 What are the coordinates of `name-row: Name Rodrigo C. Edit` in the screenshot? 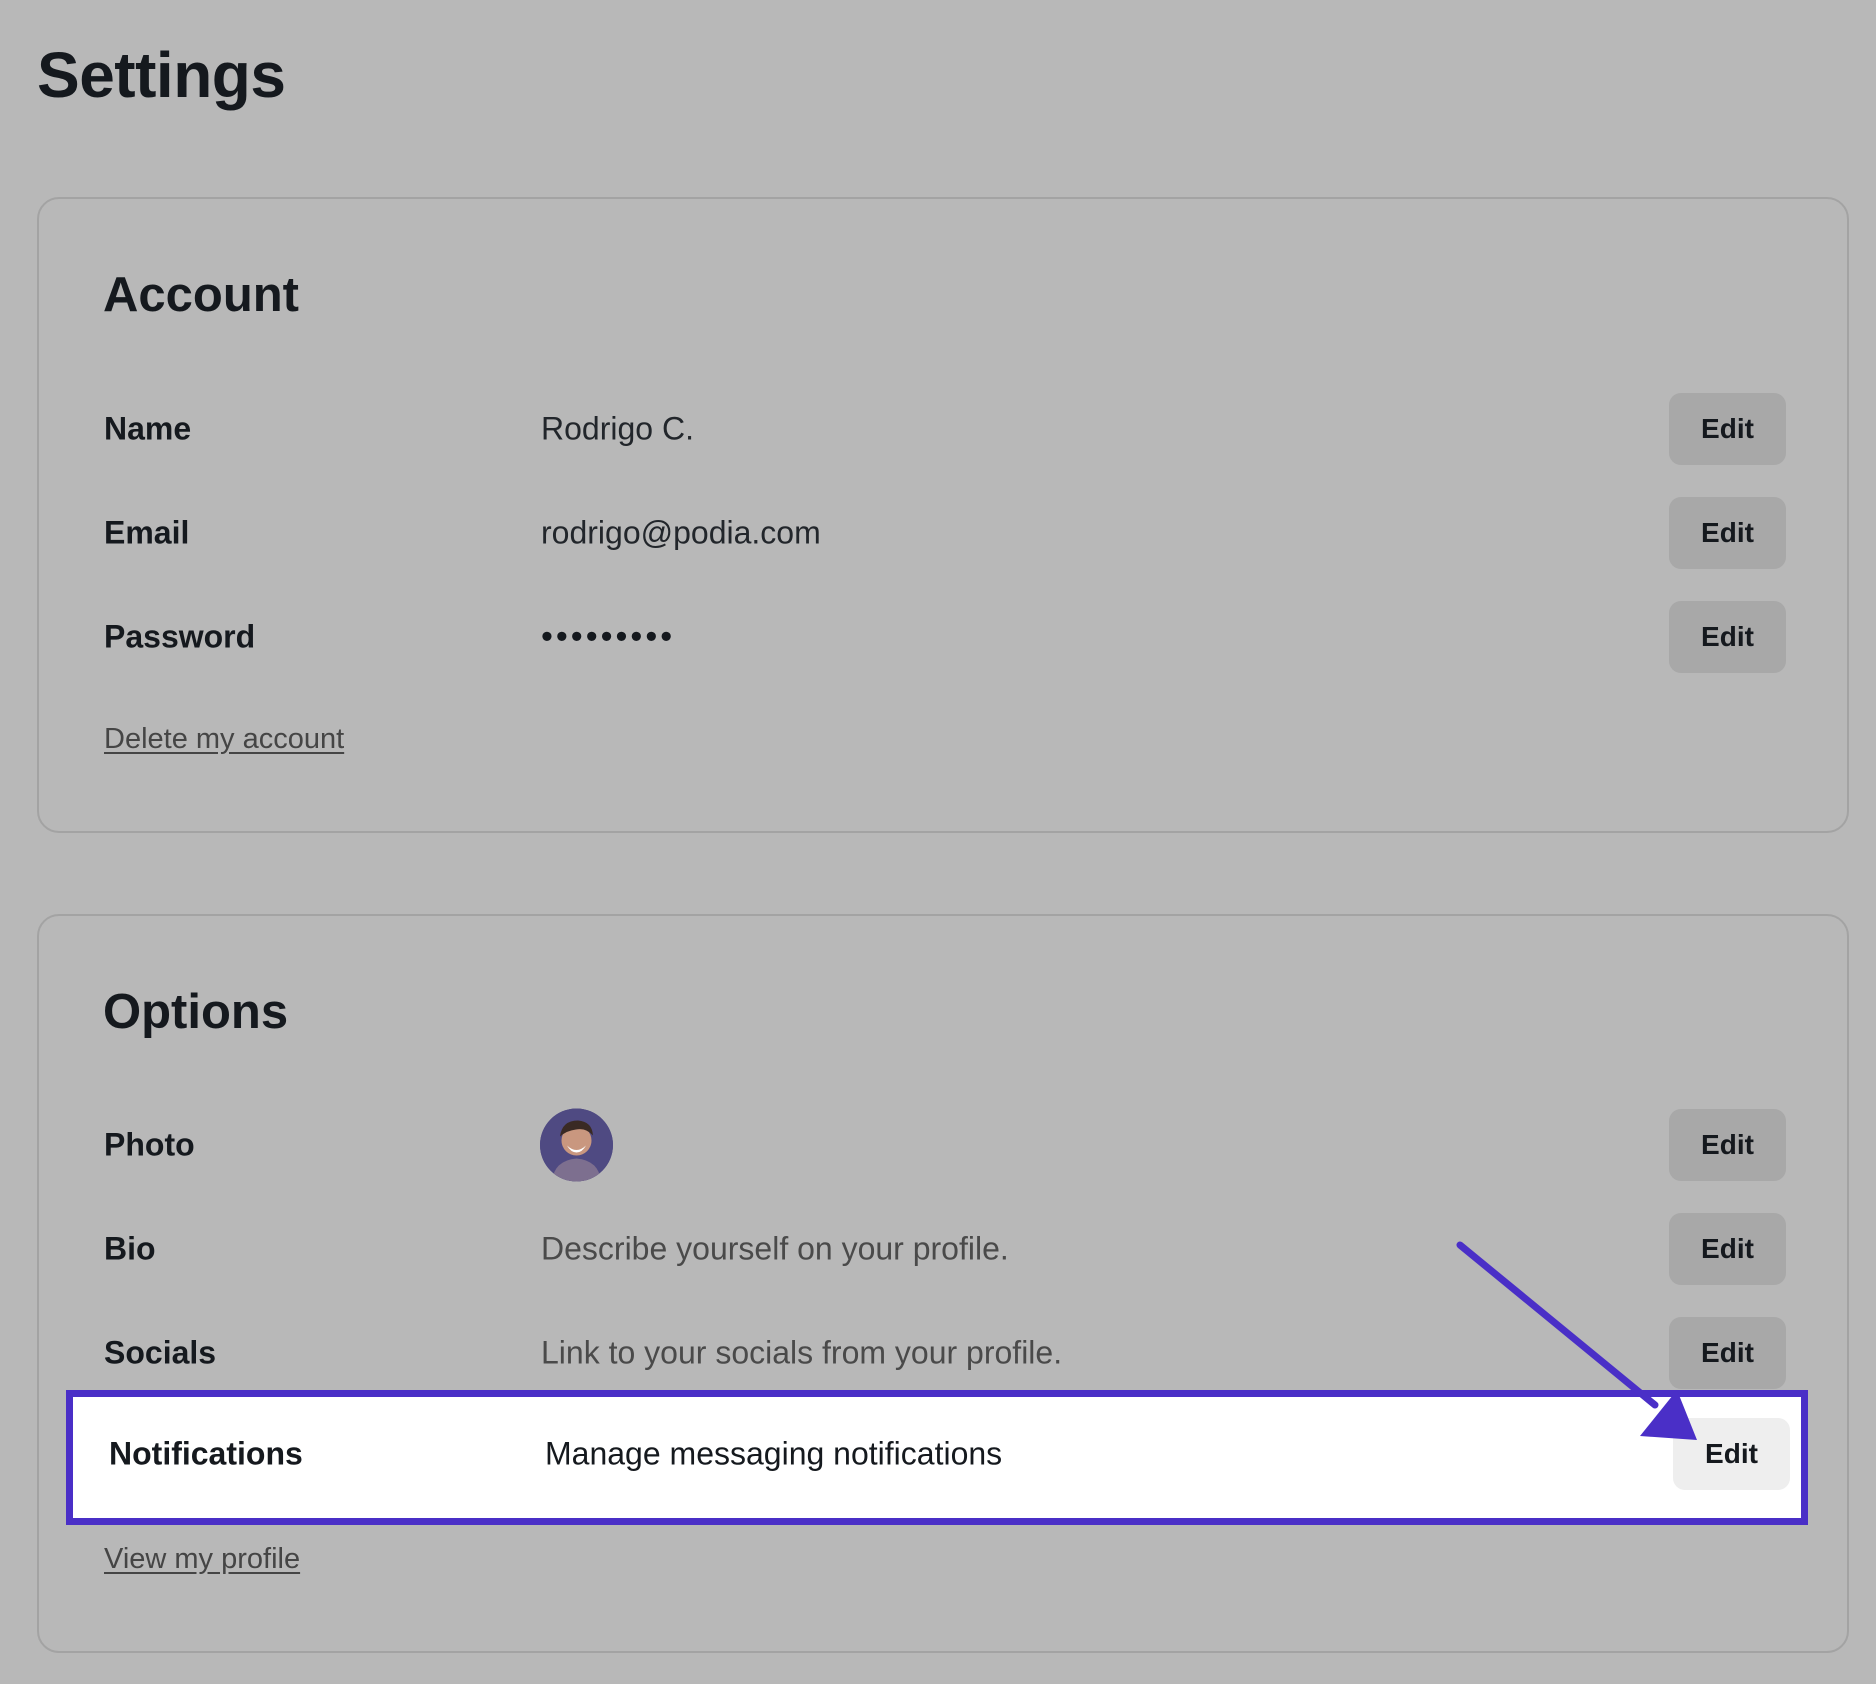 It's located at (943, 429).